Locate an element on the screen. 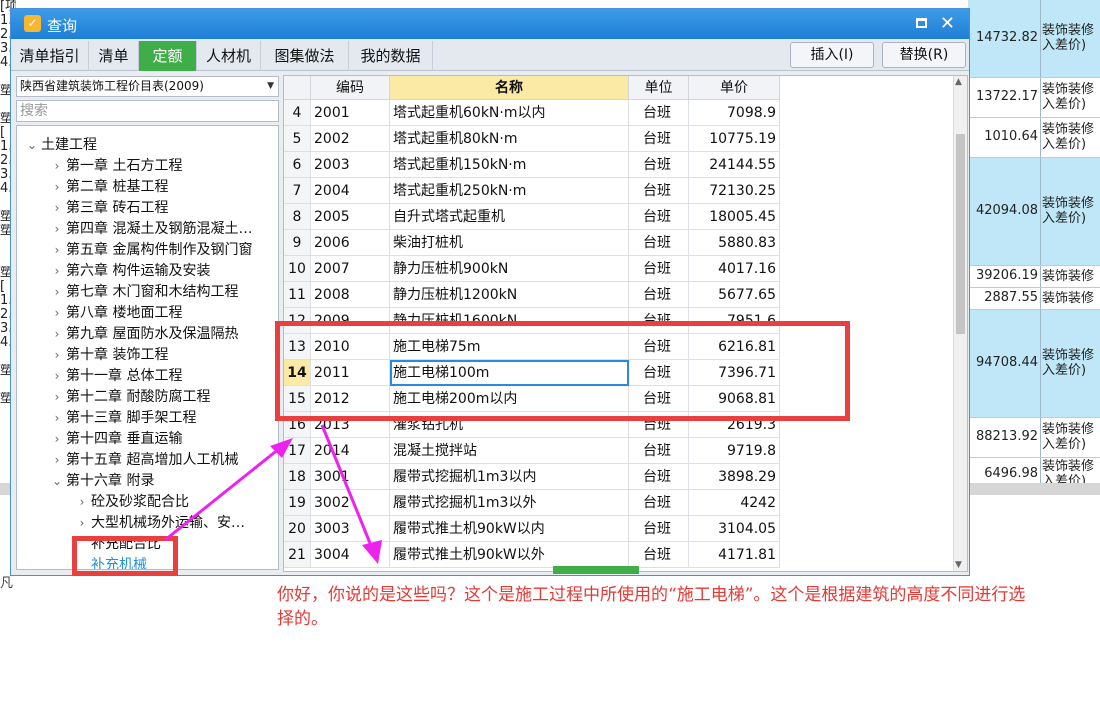 Image resolution: width=1100 pixels, height=715 pixels. arrow-line-down is located at coordinates (347, 486).